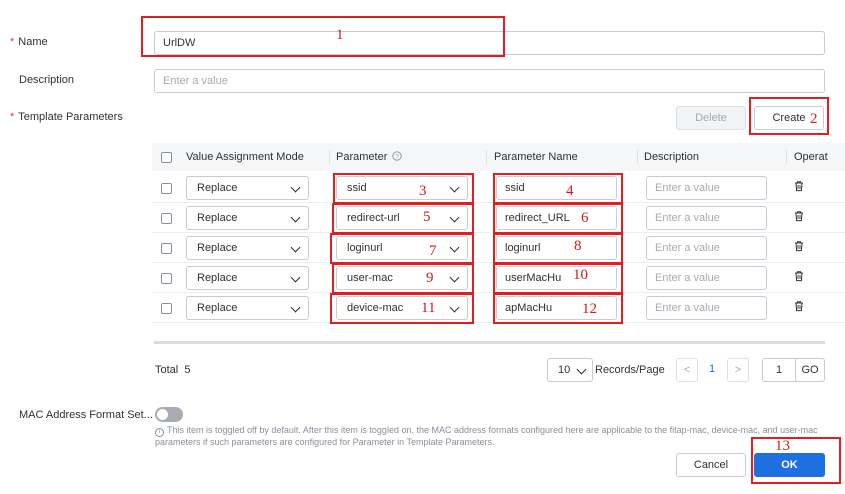  I want to click on header-operation: Operat, so click(811, 157).